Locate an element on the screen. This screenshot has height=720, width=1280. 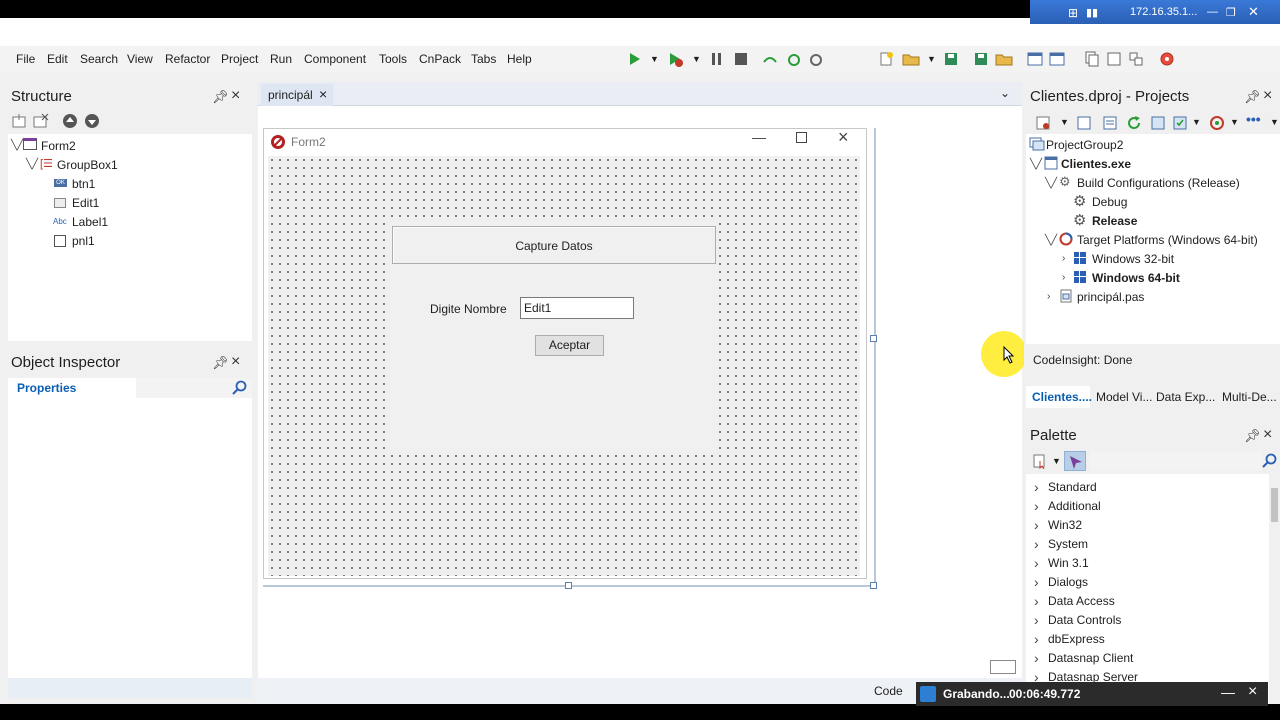
menu-search: Search is located at coordinates (99, 59).